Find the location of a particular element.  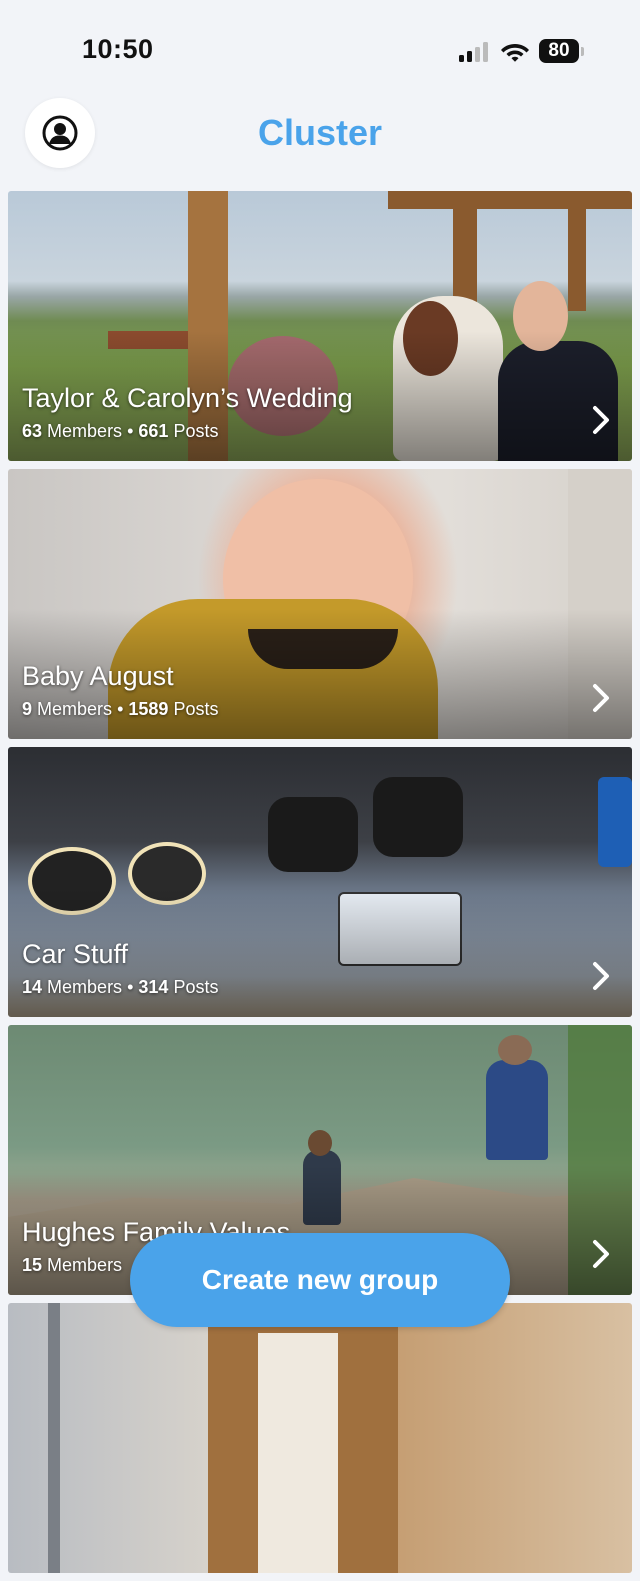

battery-icon: 80 is located at coordinates (562, 52).